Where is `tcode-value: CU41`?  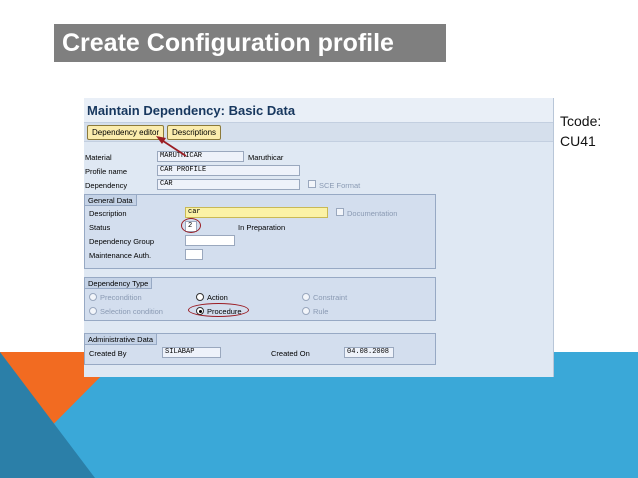
tcode-value: CU41 is located at coordinates (578, 141).